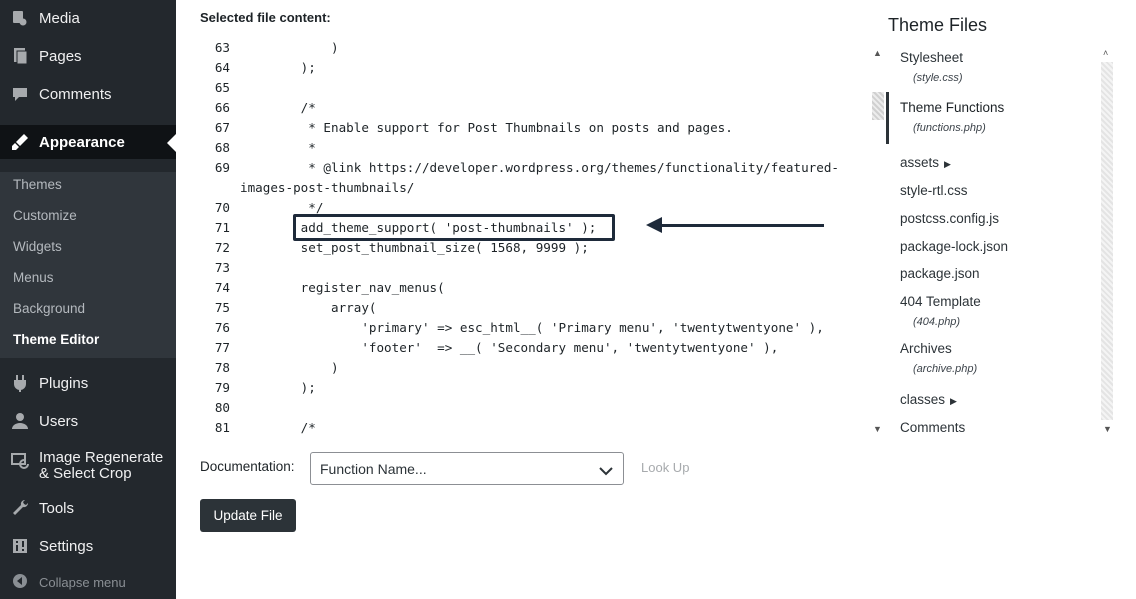 The image size is (1136, 599). Describe the element at coordinates (57, 508) in the screenshot. I see `menu-tools-label: Tools` at that location.